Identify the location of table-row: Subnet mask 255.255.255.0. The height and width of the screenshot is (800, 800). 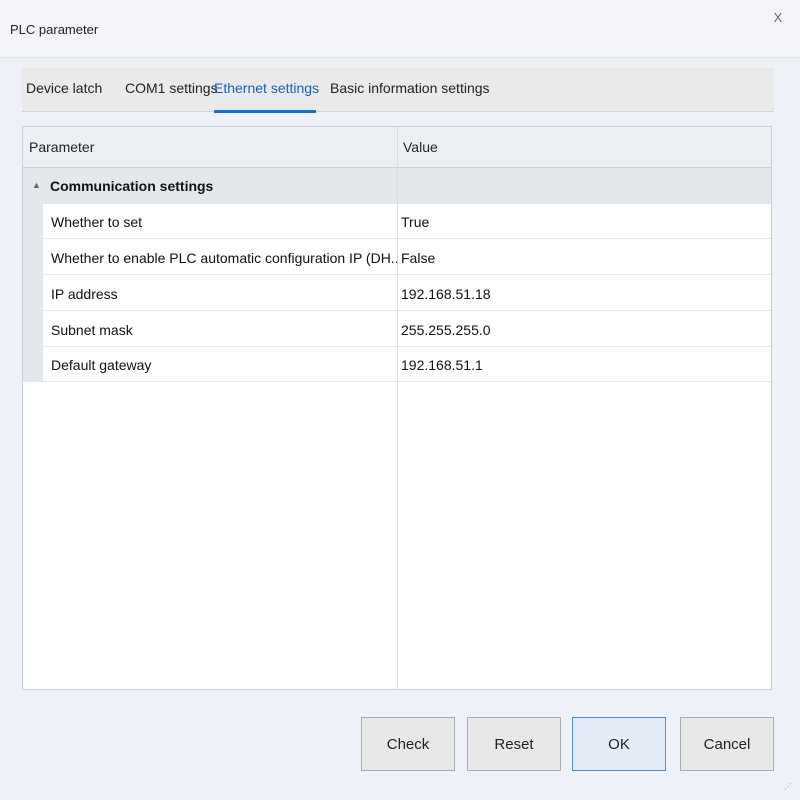
(407, 329).